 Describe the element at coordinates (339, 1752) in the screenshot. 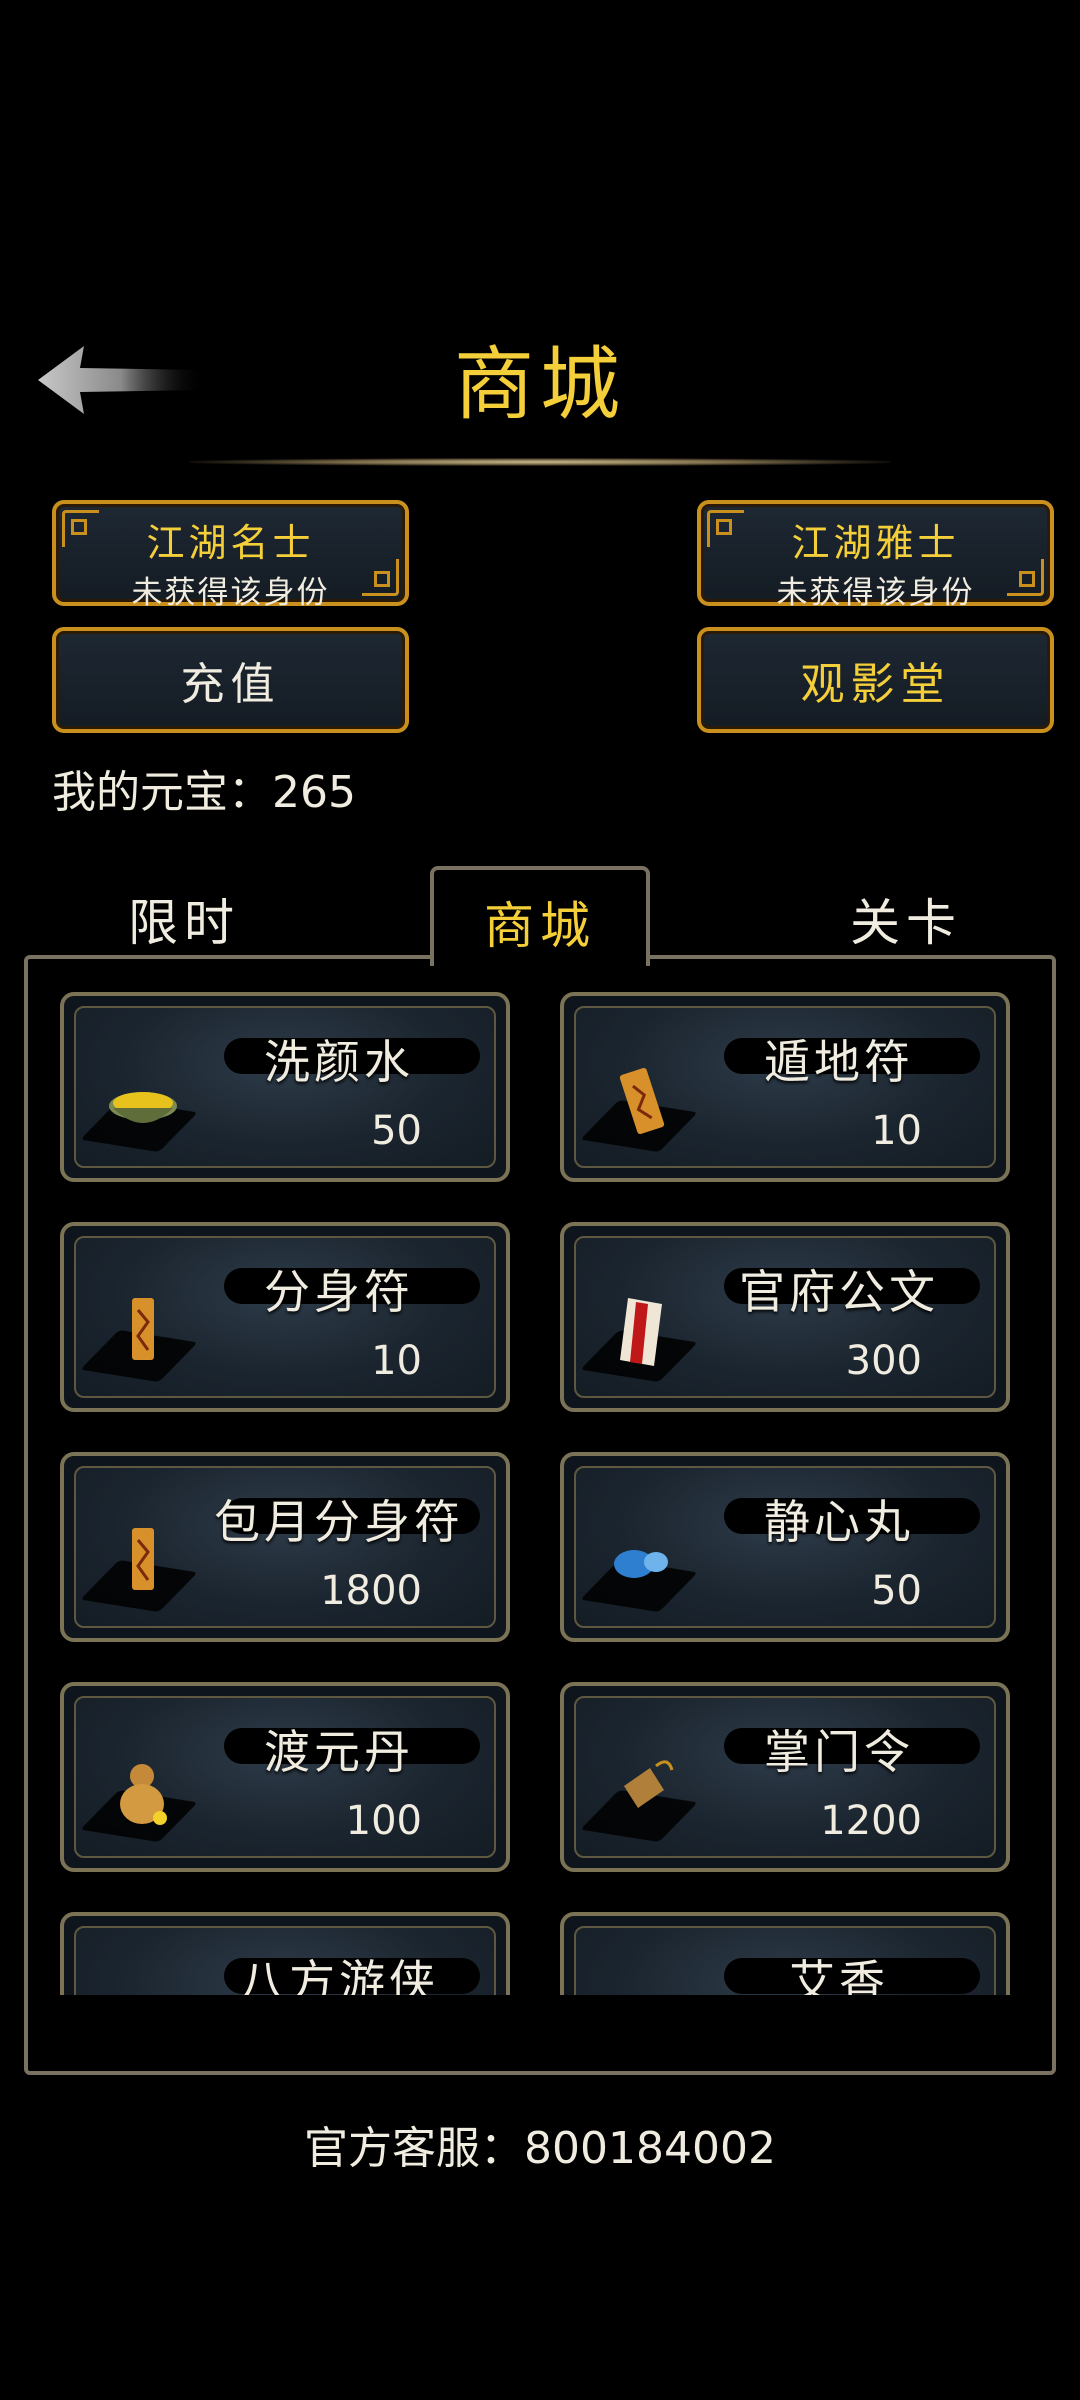

I see `item-name: 渡元丹` at that location.